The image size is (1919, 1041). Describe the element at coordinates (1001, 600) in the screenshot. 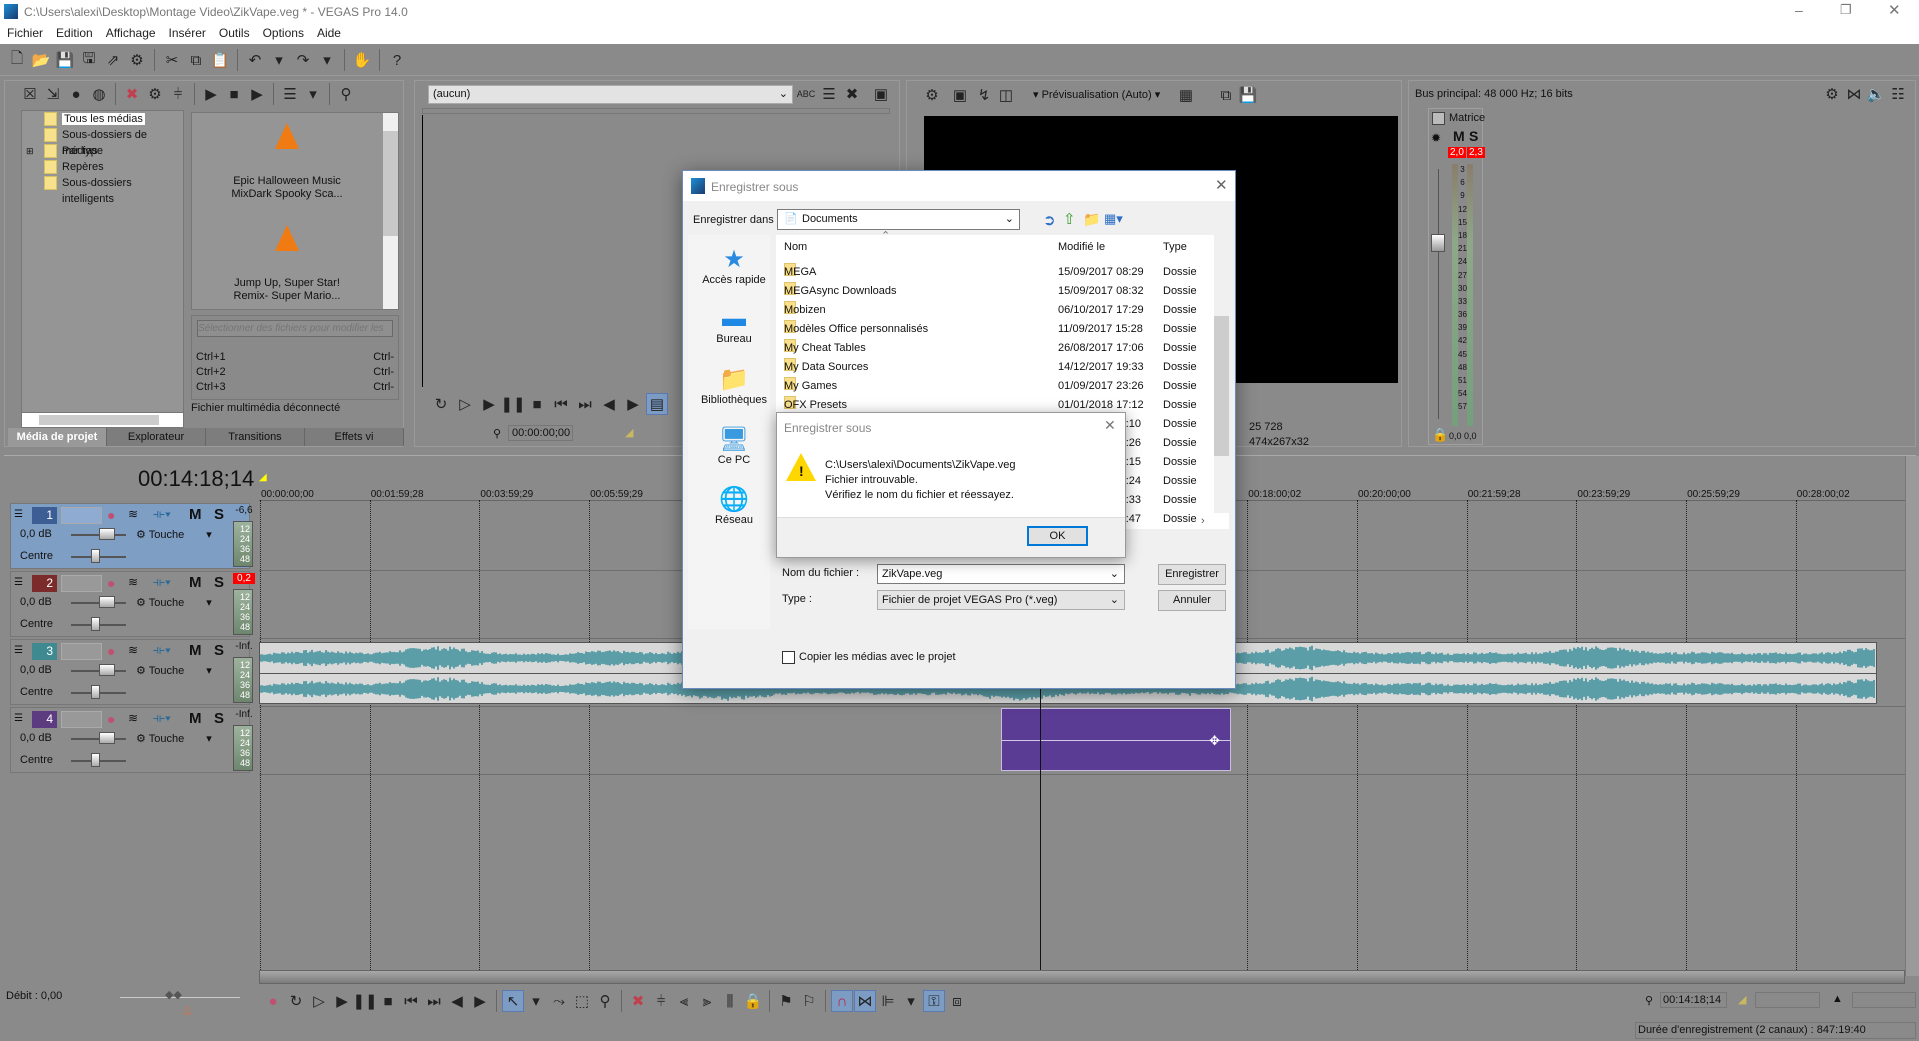

I see `type-select: Fichier de projet VEGAS Pro (*.veg) ⌄` at that location.